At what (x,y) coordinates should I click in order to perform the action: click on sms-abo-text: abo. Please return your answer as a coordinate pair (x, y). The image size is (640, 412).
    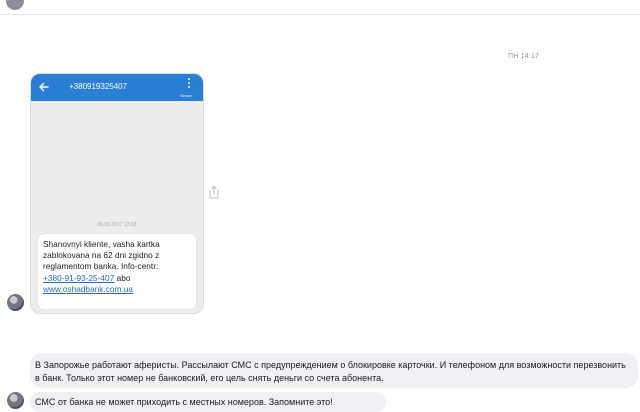
    Looking at the image, I should click on (122, 277).